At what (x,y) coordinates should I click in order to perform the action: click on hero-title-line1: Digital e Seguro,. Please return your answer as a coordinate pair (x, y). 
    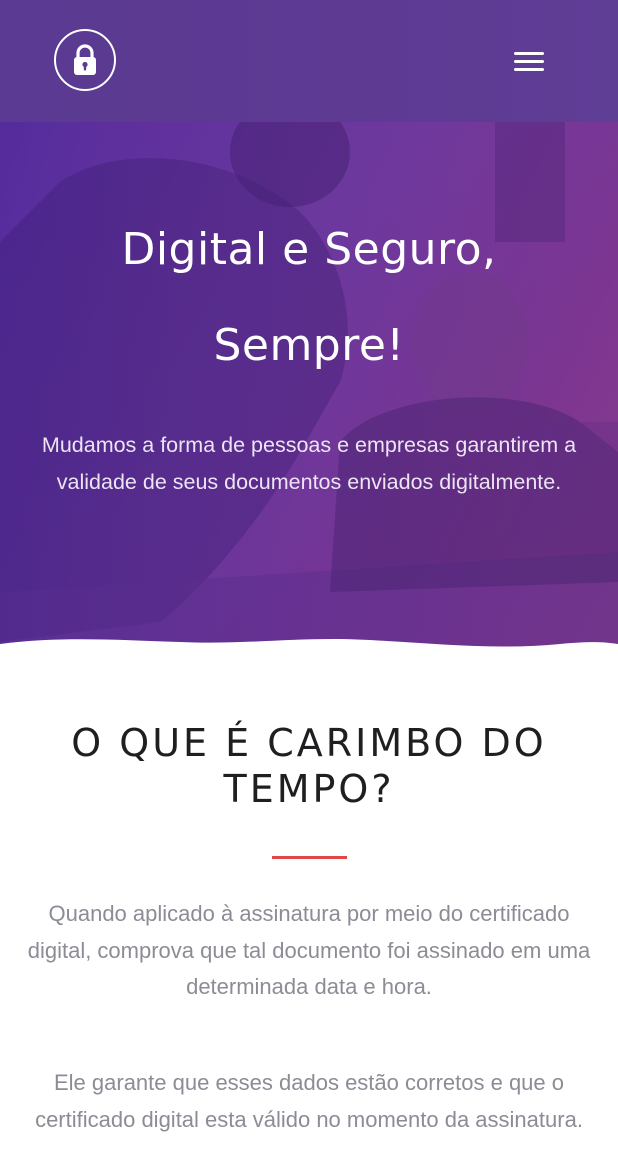
    Looking at the image, I should click on (309, 249).